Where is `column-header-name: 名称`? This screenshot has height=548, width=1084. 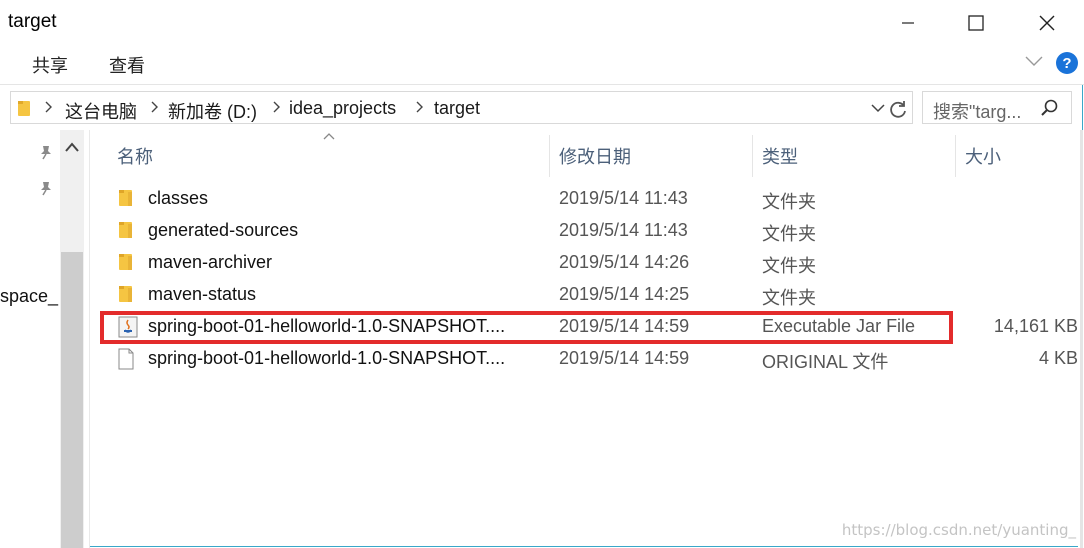
column-header-name: 名称 is located at coordinates (135, 156).